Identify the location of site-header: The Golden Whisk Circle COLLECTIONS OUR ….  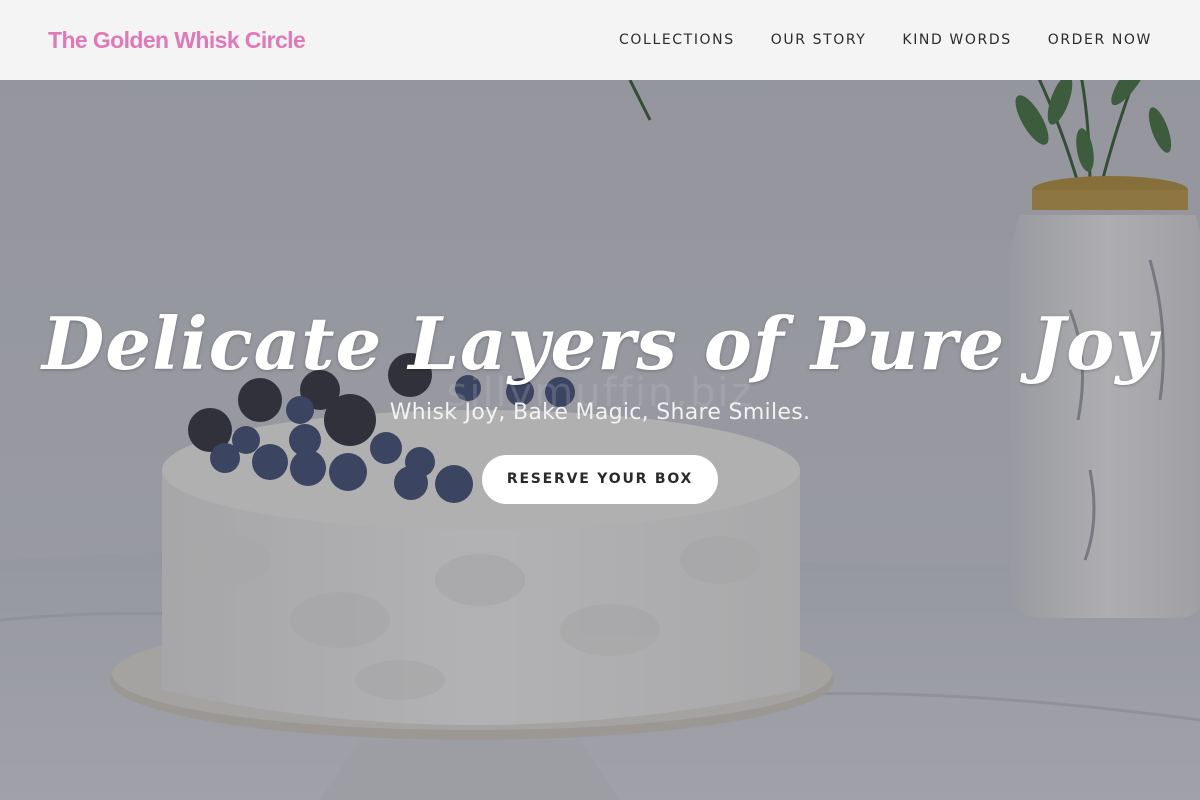
(600, 40).